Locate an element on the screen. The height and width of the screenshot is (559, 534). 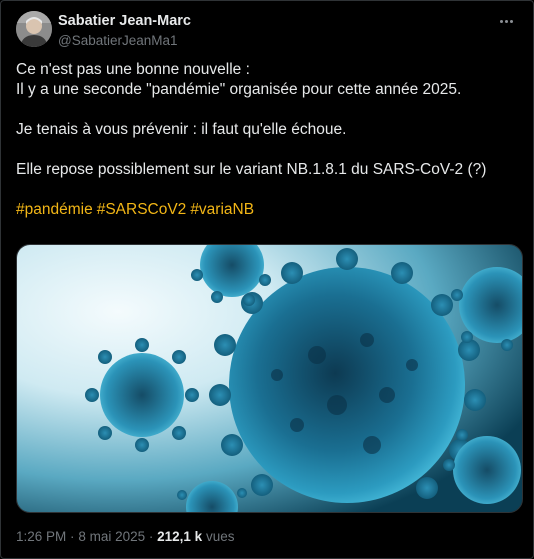
display-name: Sabatier Jean-Marc is located at coordinates (124, 21).